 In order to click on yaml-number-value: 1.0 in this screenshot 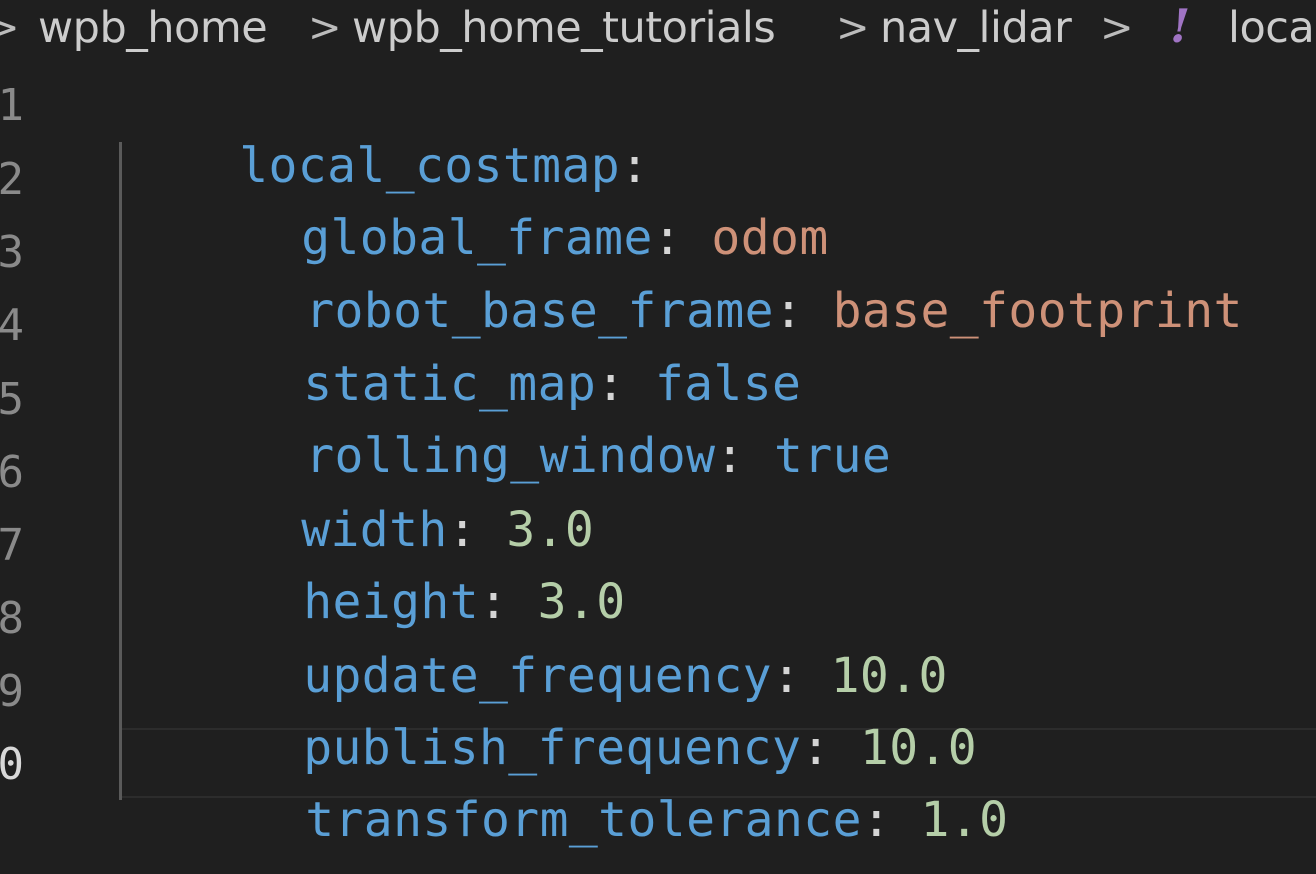, I will do `click(964, 820)`.